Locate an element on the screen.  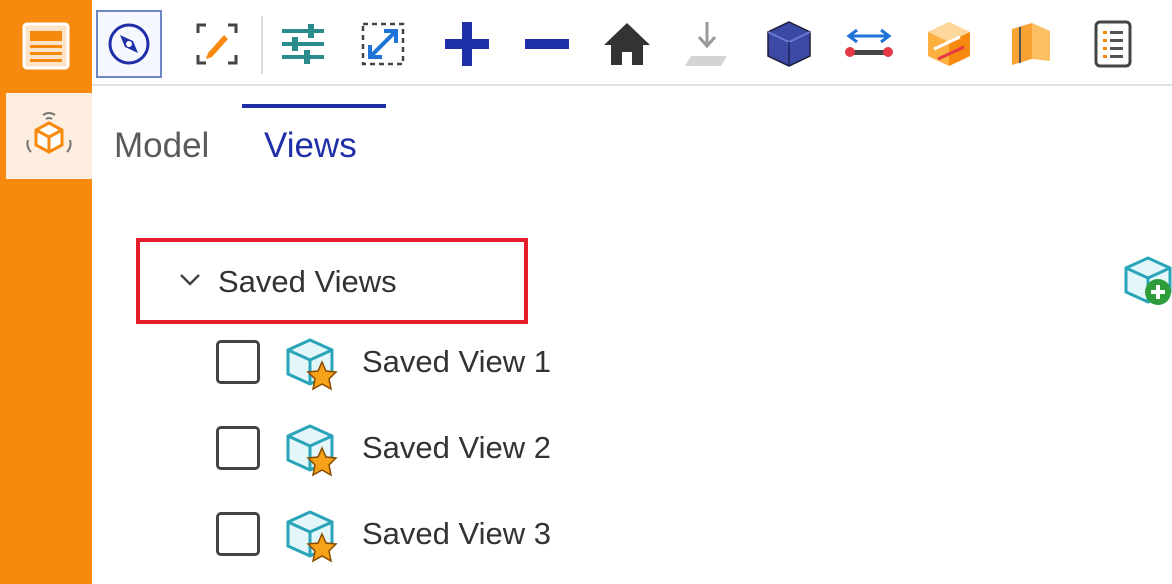
saved-view-label: Saved View 1 is located at coordinates (456, 361).